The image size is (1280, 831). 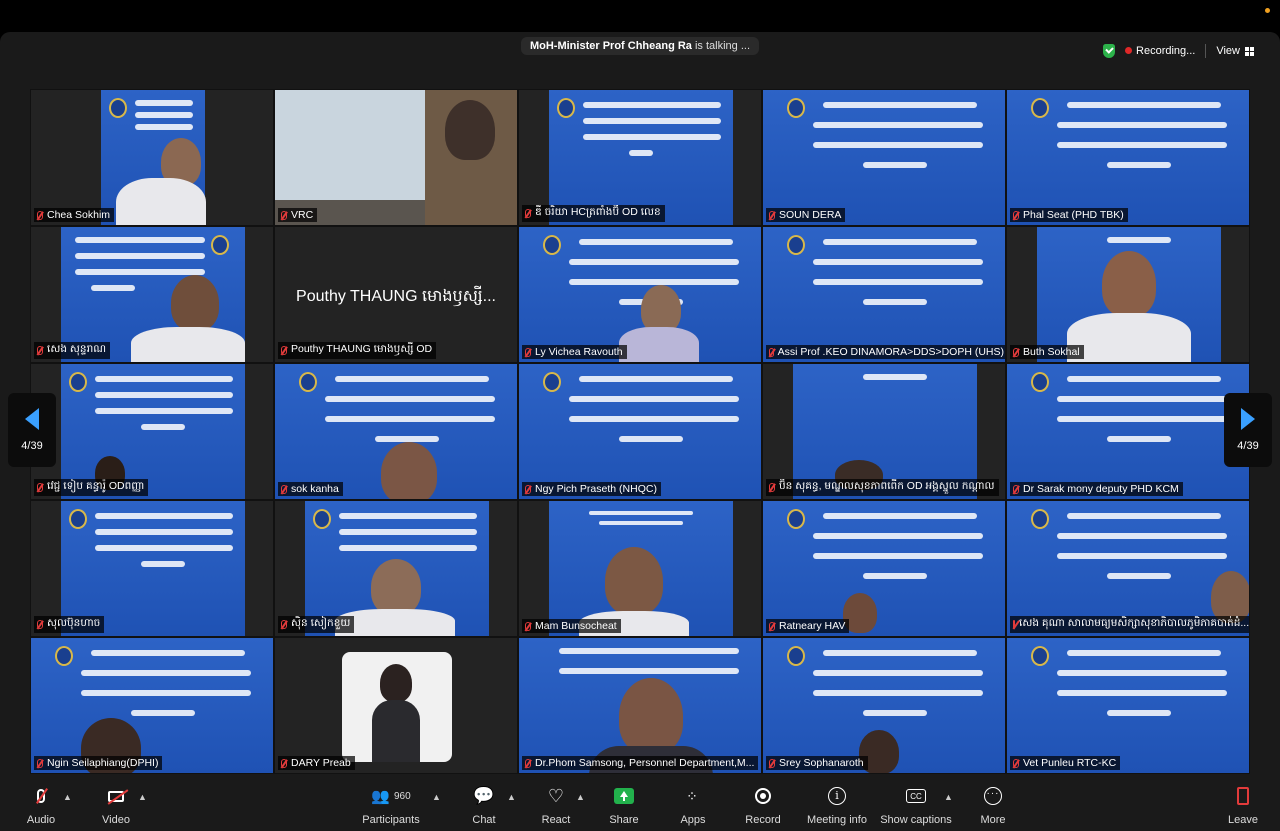 I want to click on captions-icon-wrap: CC, so click(x=916, y=796).